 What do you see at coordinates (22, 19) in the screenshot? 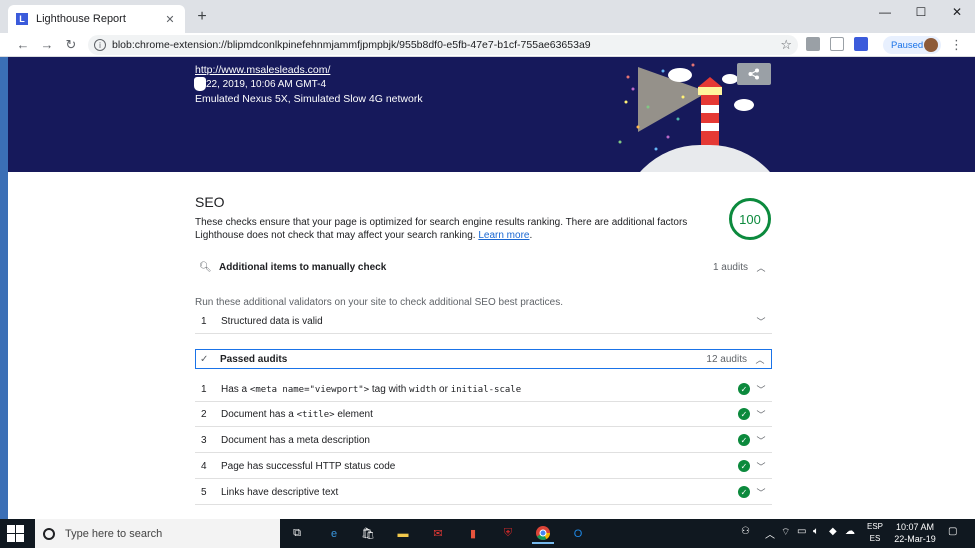
I see `lighthouse-favicon-icon: L` at bounding box center [22, 19].